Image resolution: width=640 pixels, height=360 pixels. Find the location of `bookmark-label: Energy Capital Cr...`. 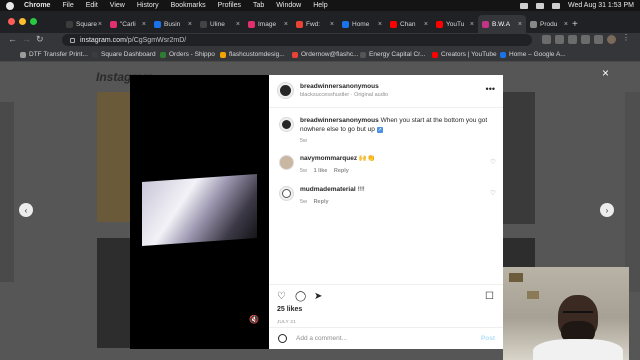

bookmark-label: Energy Capital Cr... is located at coordinates (397, 54).